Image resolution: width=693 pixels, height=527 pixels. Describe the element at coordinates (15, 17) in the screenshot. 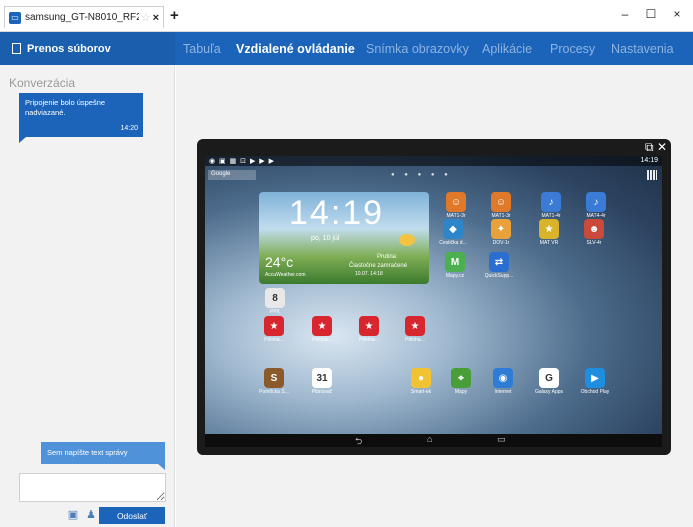

I see `screen-icon: ▭` at that location.